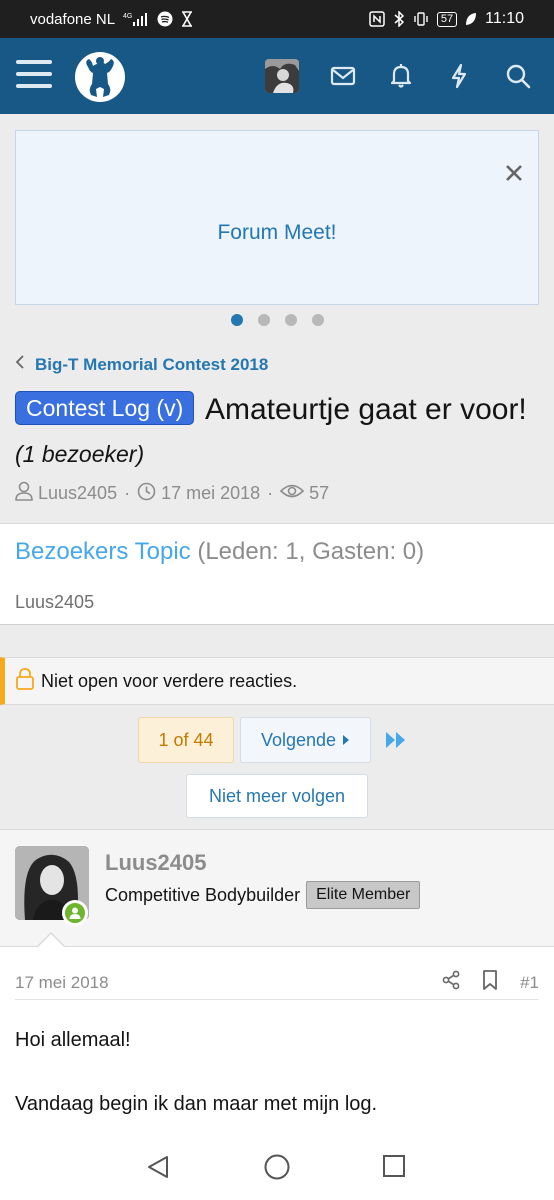  I want to click on bell-icon, so click(401, 76).